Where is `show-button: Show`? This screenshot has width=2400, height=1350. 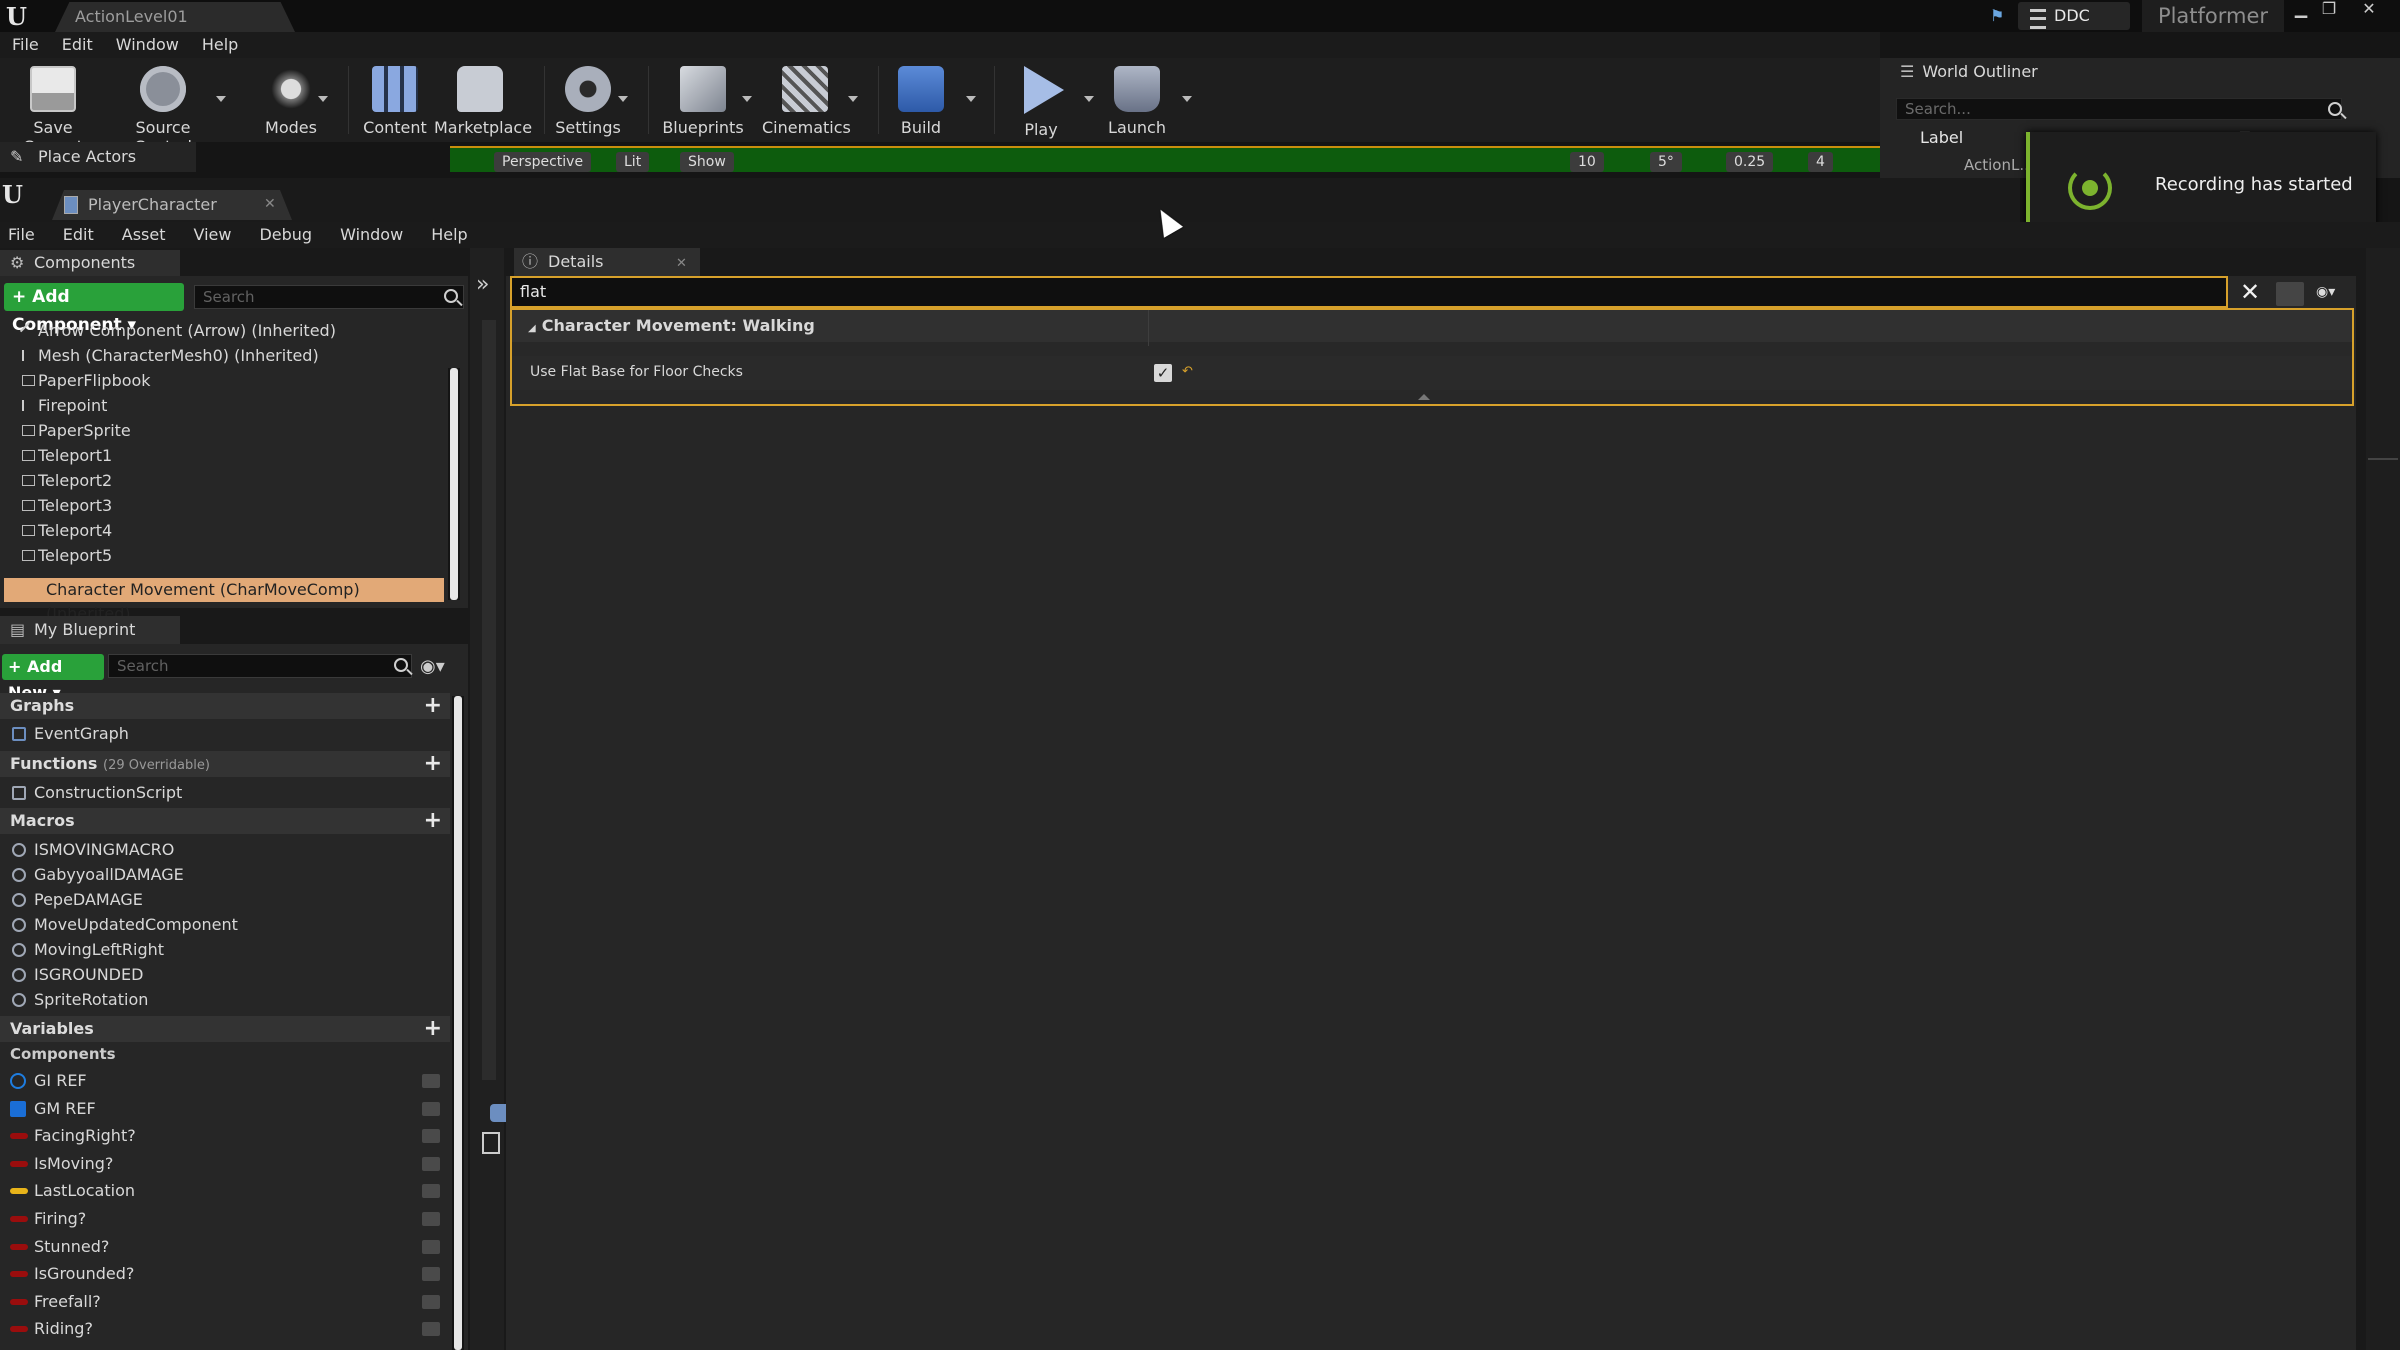 show-button: Show is located at coordinates (707, 162).